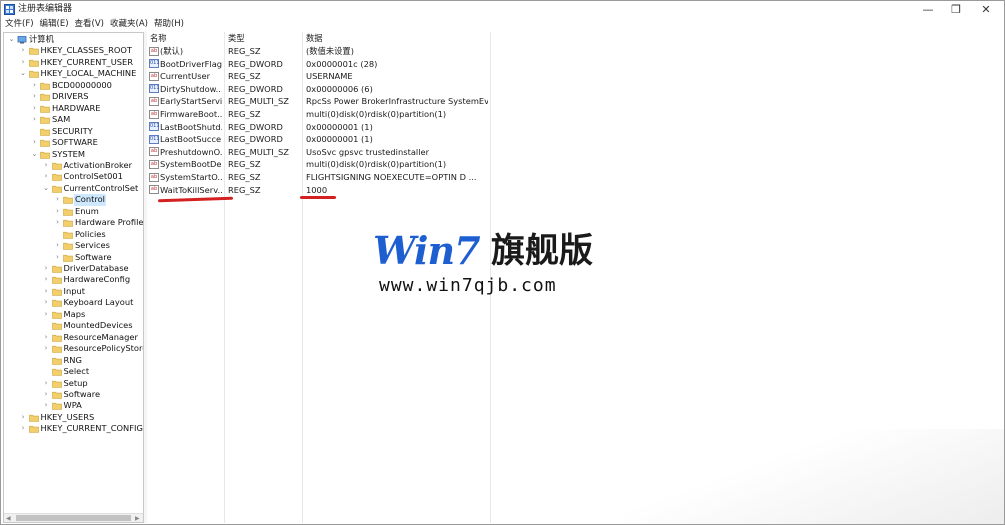 The image size is (1005, 525). What do you see at coordinates (54, 25) in the screenshot?
I see `menu-edit: 编辑(E)` at bounding box center [54, 25].